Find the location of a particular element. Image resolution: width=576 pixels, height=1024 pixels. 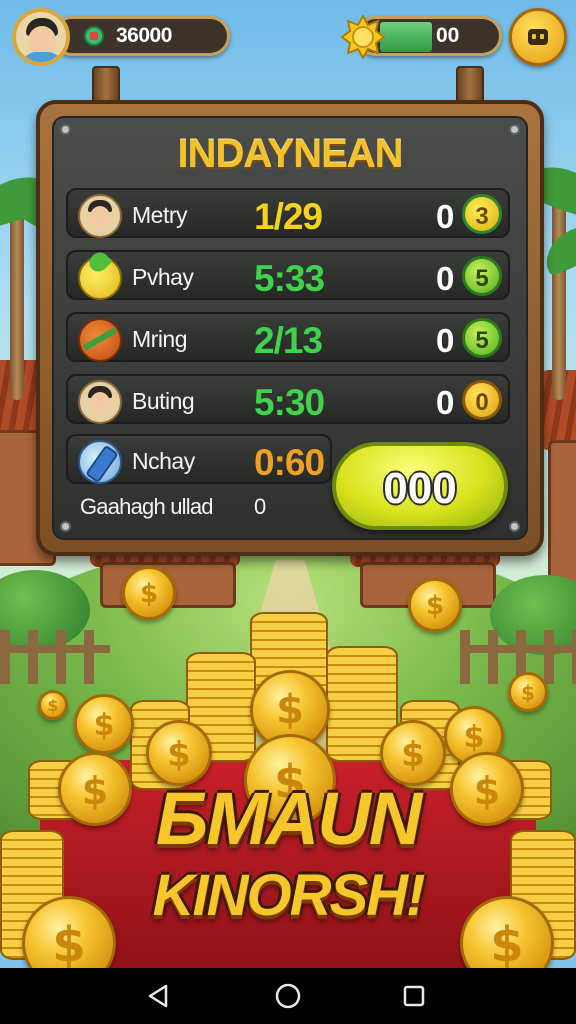

leaderboard-row: Pvhay 5:33 0 5 is located at coordinates (288, 274).